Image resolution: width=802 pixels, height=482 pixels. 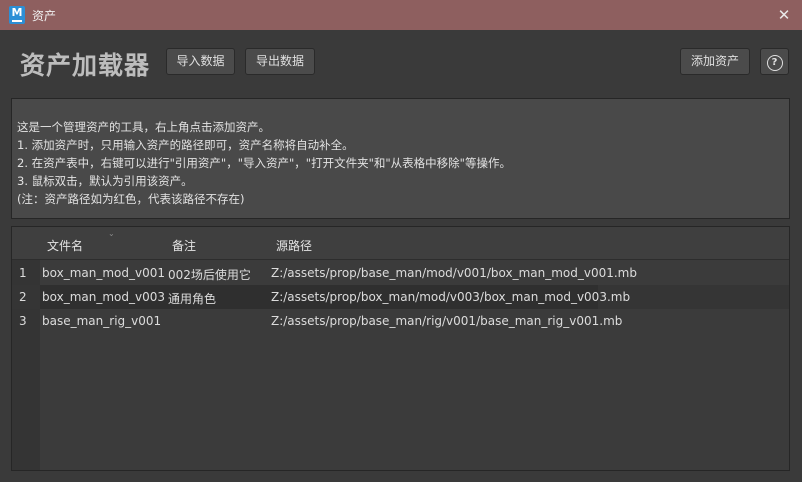 I want to click on help-button: ?, so click(x=774, y=61).